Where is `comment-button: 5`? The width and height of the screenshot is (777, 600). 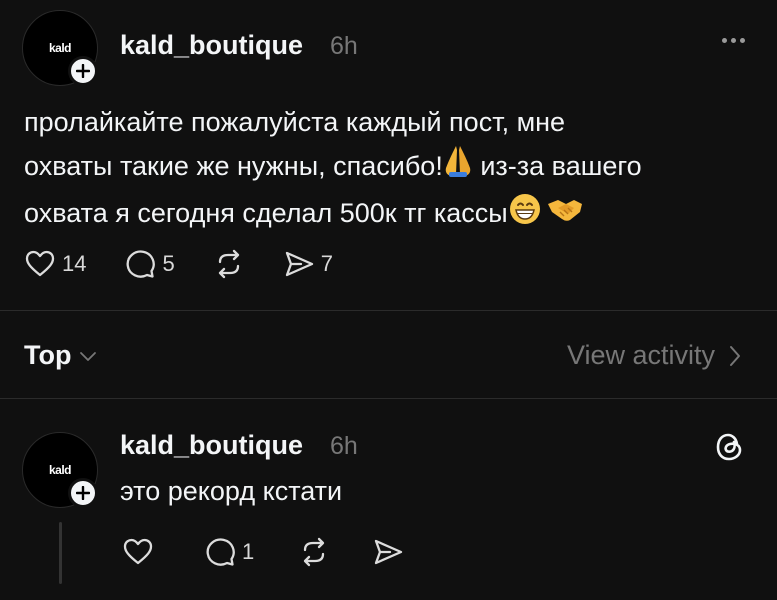
comment-button: 5 is located at coordinates (149, 264).